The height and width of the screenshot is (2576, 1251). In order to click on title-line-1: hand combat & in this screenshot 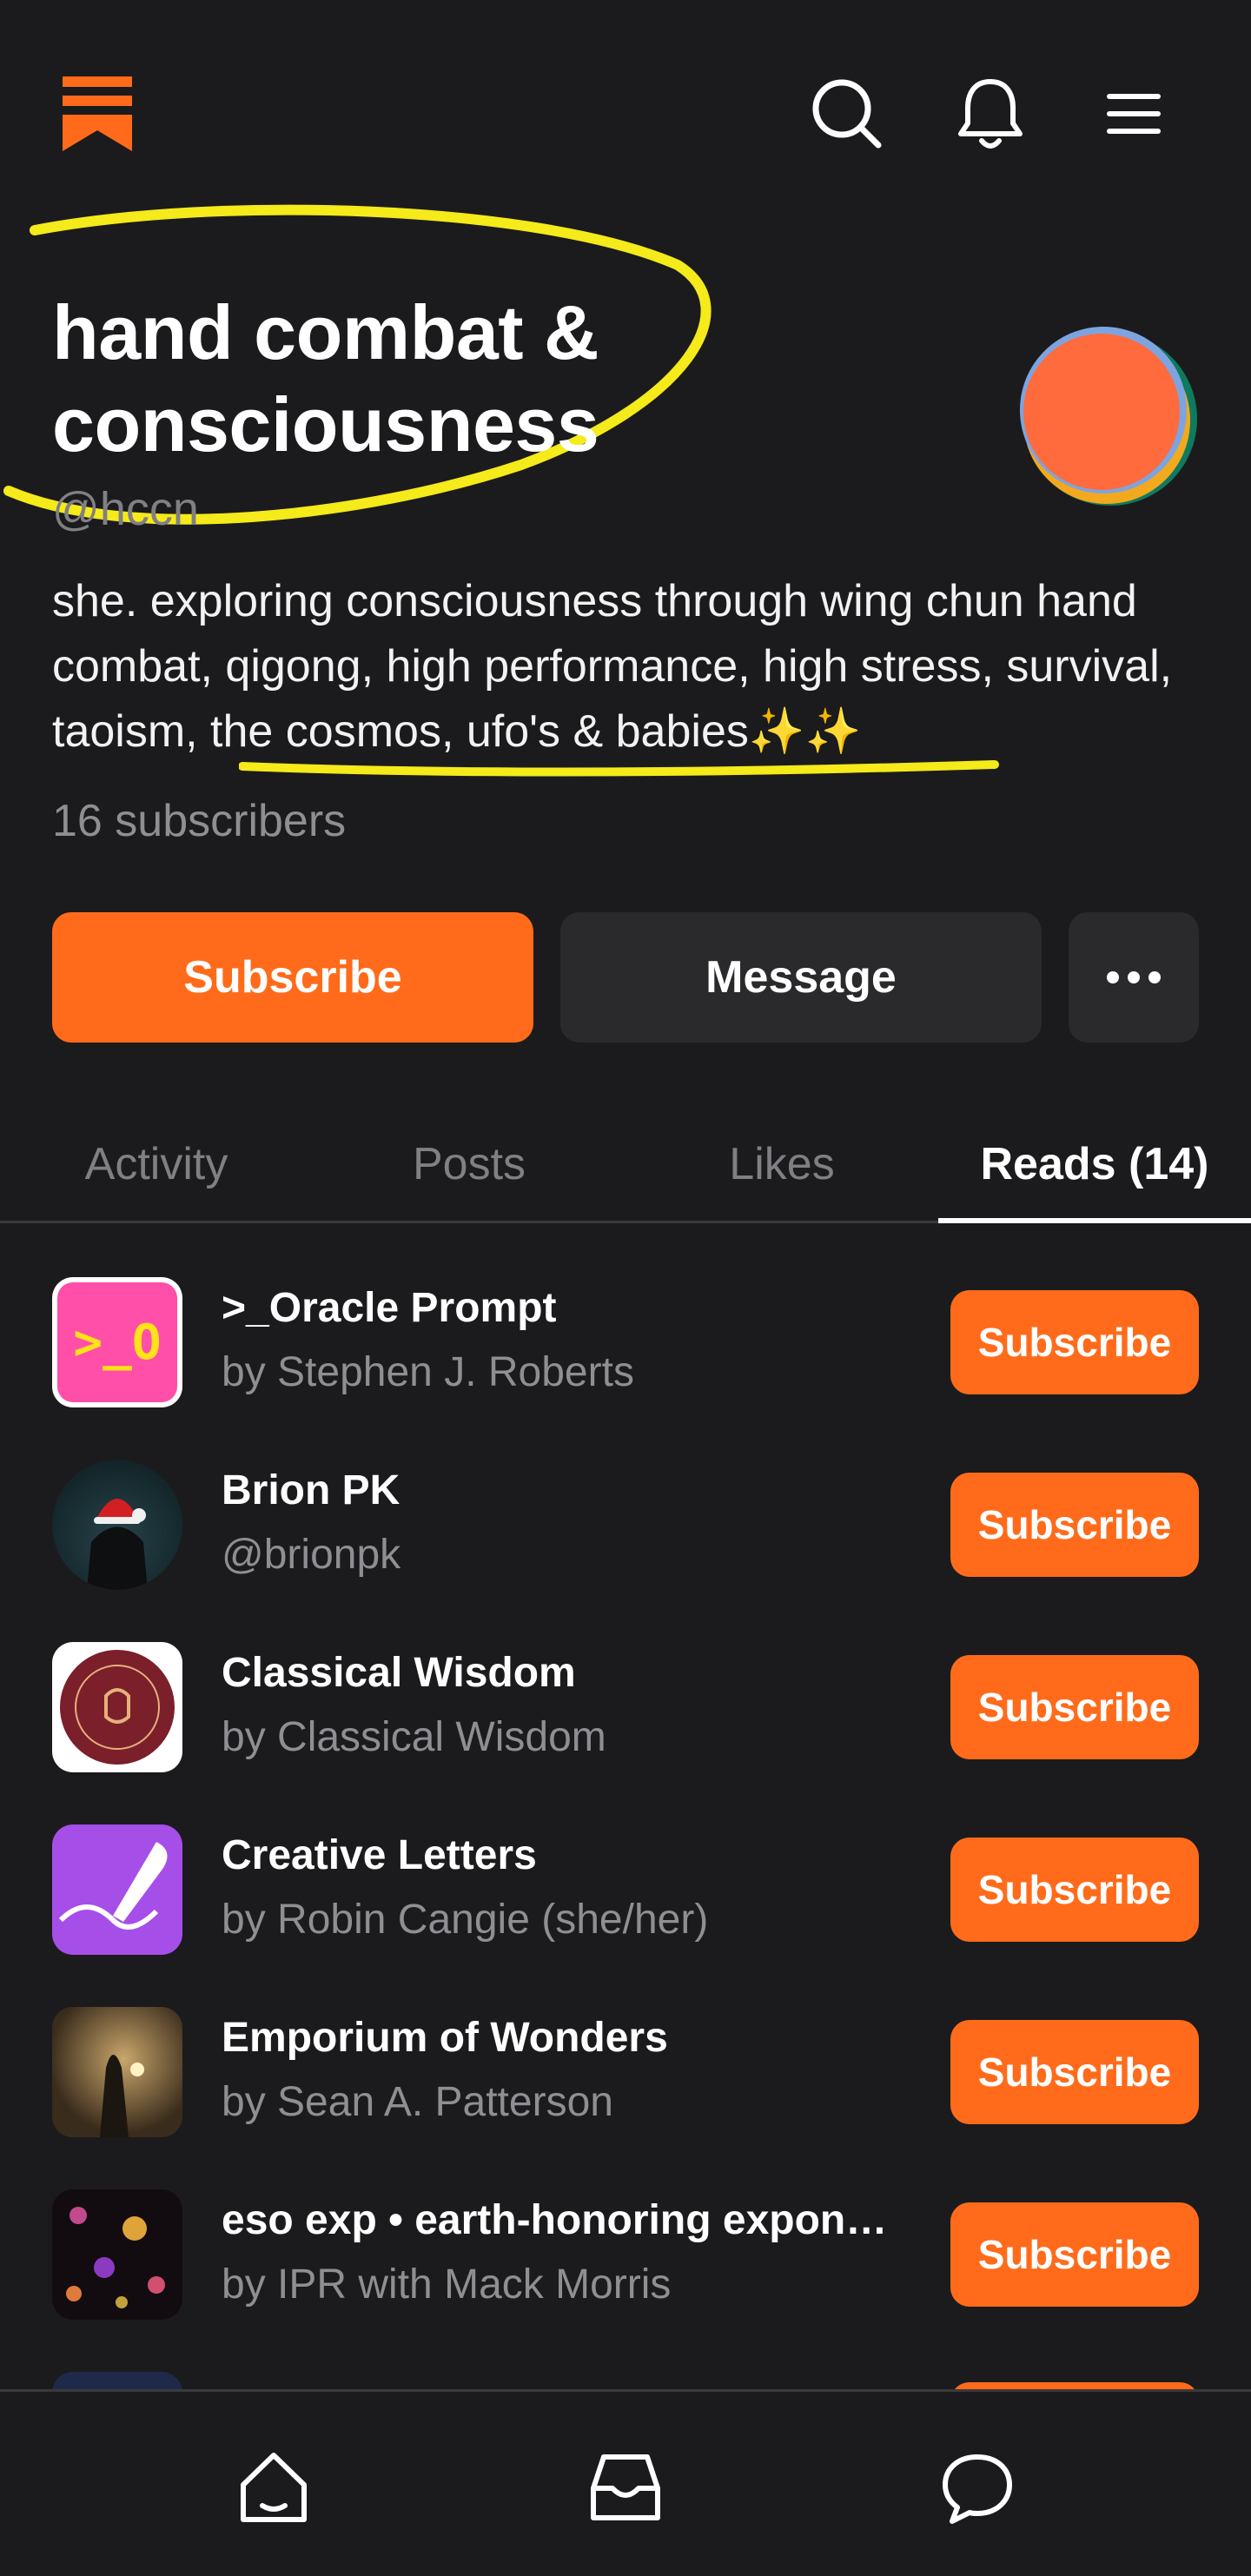, I will do `click(325, 332)`.